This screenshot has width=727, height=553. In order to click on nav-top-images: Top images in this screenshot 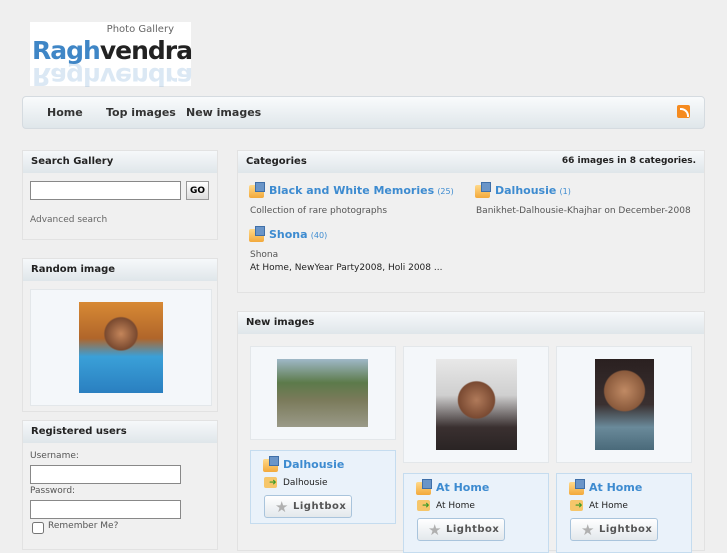, I will do `click(141, 112)`.